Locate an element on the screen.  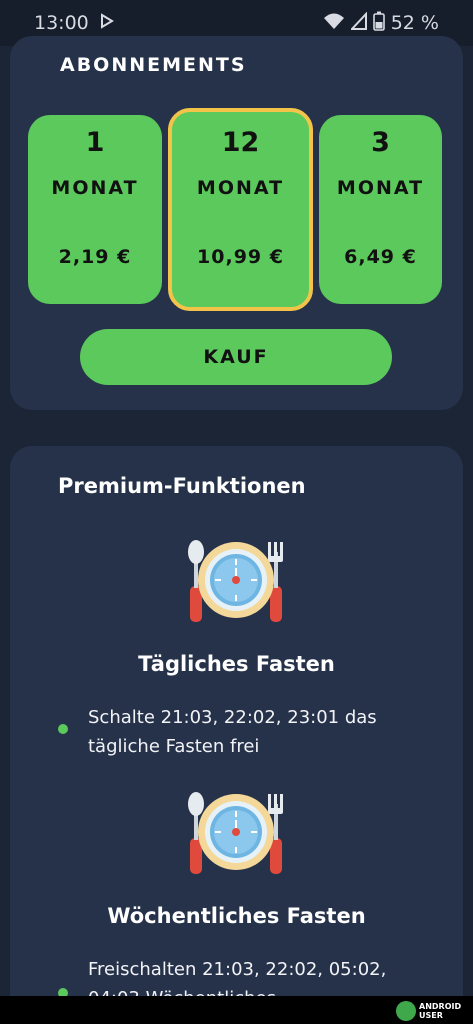
play-store-icon is located at coordinates (107, 23).